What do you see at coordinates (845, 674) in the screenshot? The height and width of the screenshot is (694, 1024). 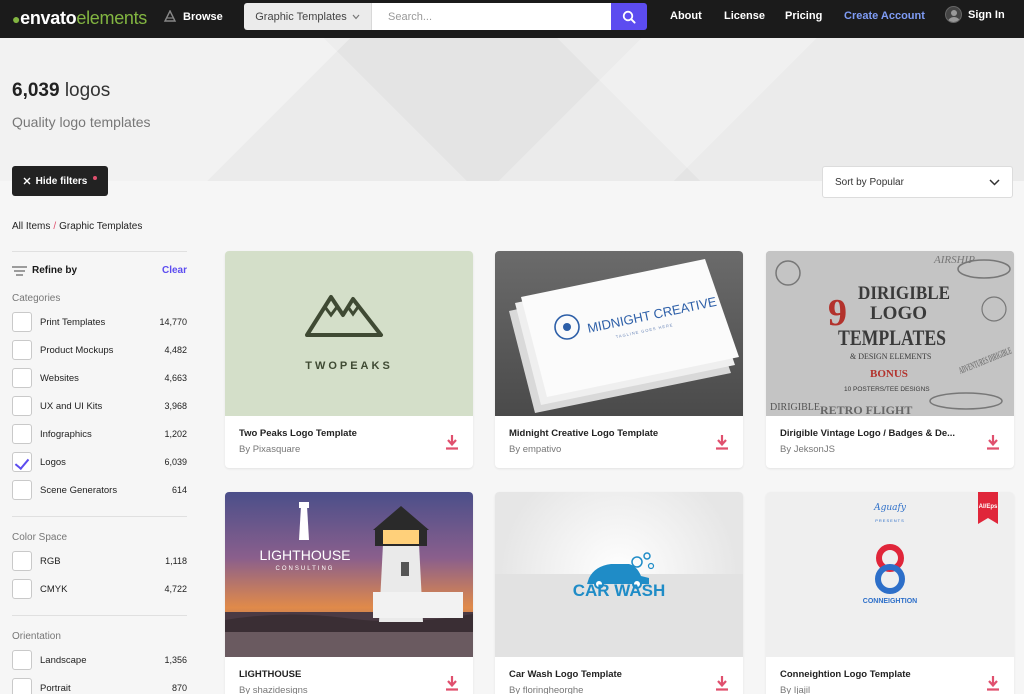 I see `card-title: Conneightion Logo Template` at bounding box center [845, 674].